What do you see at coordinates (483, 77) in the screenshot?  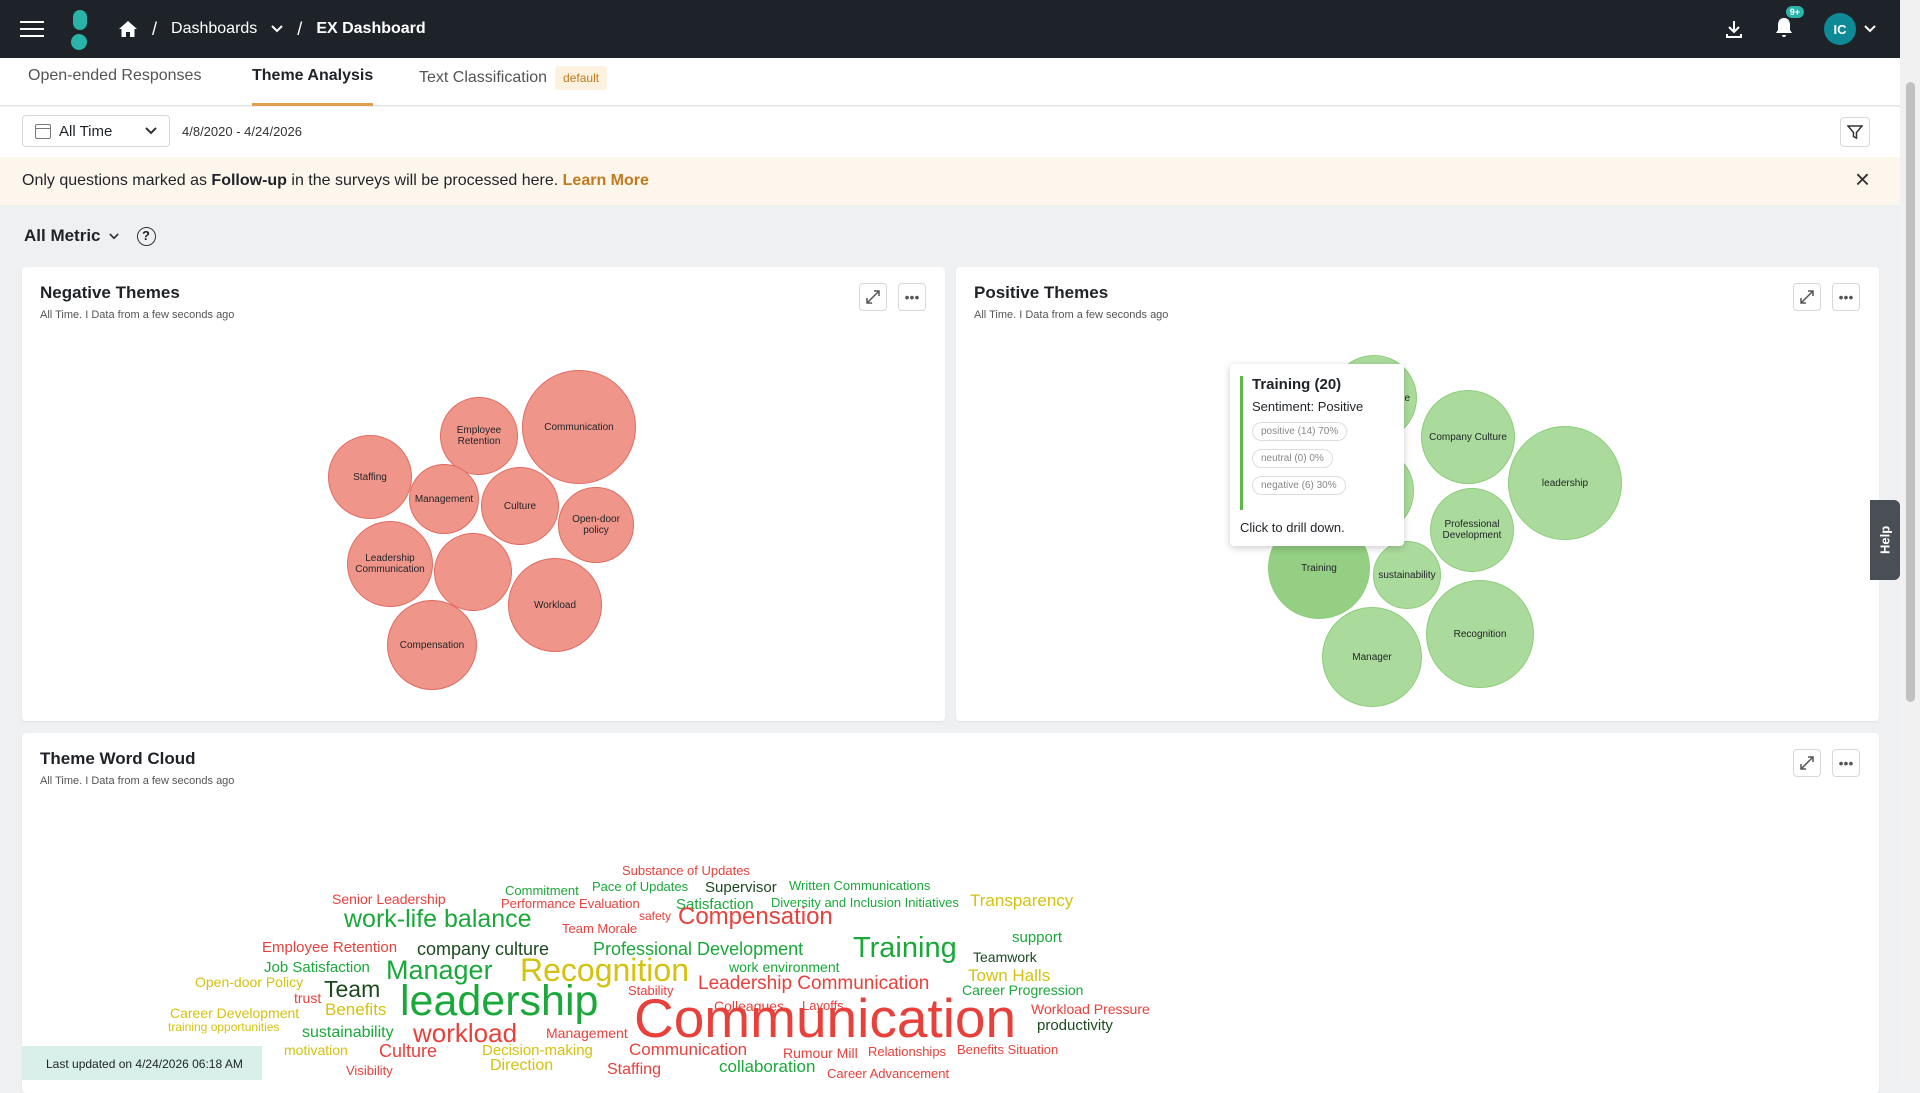 I see `tab-label: Text Classification` at bounding box center [483, 77].